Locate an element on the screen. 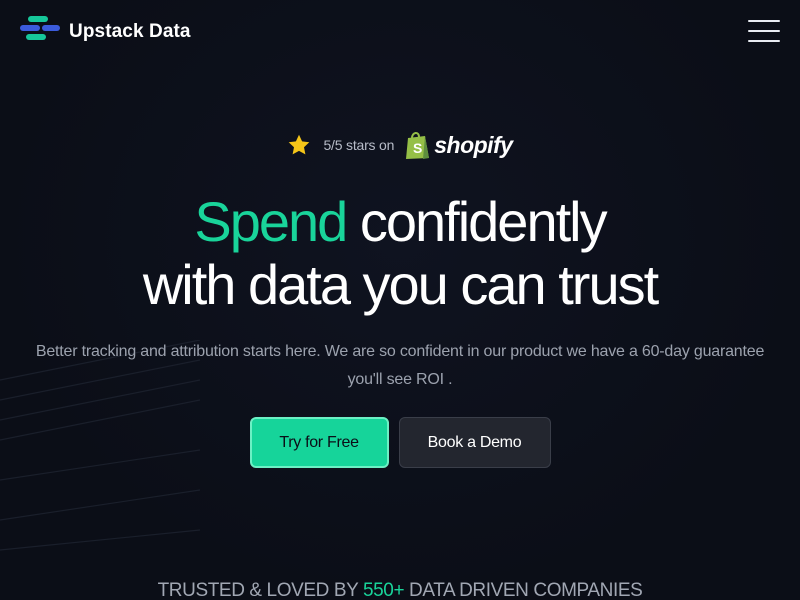  trusted-count: 550+ is located at coordinates (383, 590).